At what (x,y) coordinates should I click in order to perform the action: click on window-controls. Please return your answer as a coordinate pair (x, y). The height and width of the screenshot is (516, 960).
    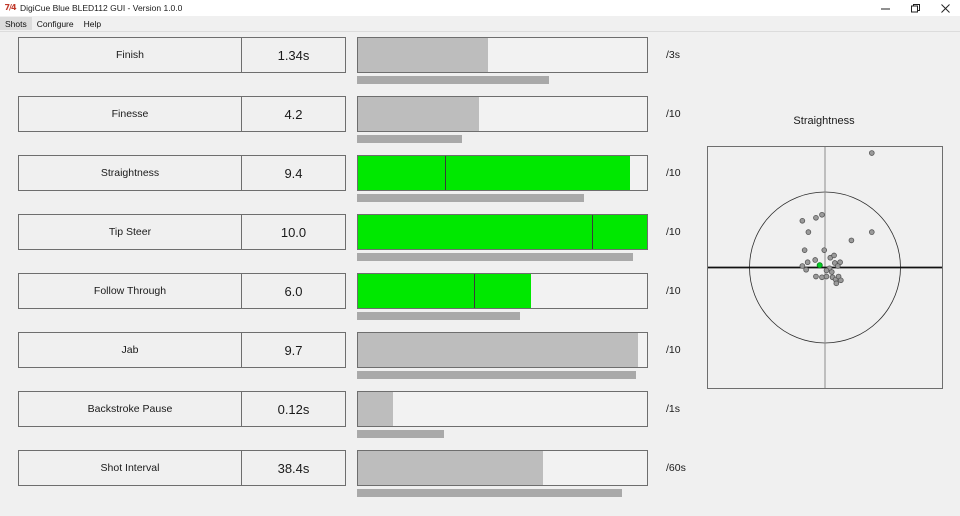
    Looking at the image, I should click on (915, 8).